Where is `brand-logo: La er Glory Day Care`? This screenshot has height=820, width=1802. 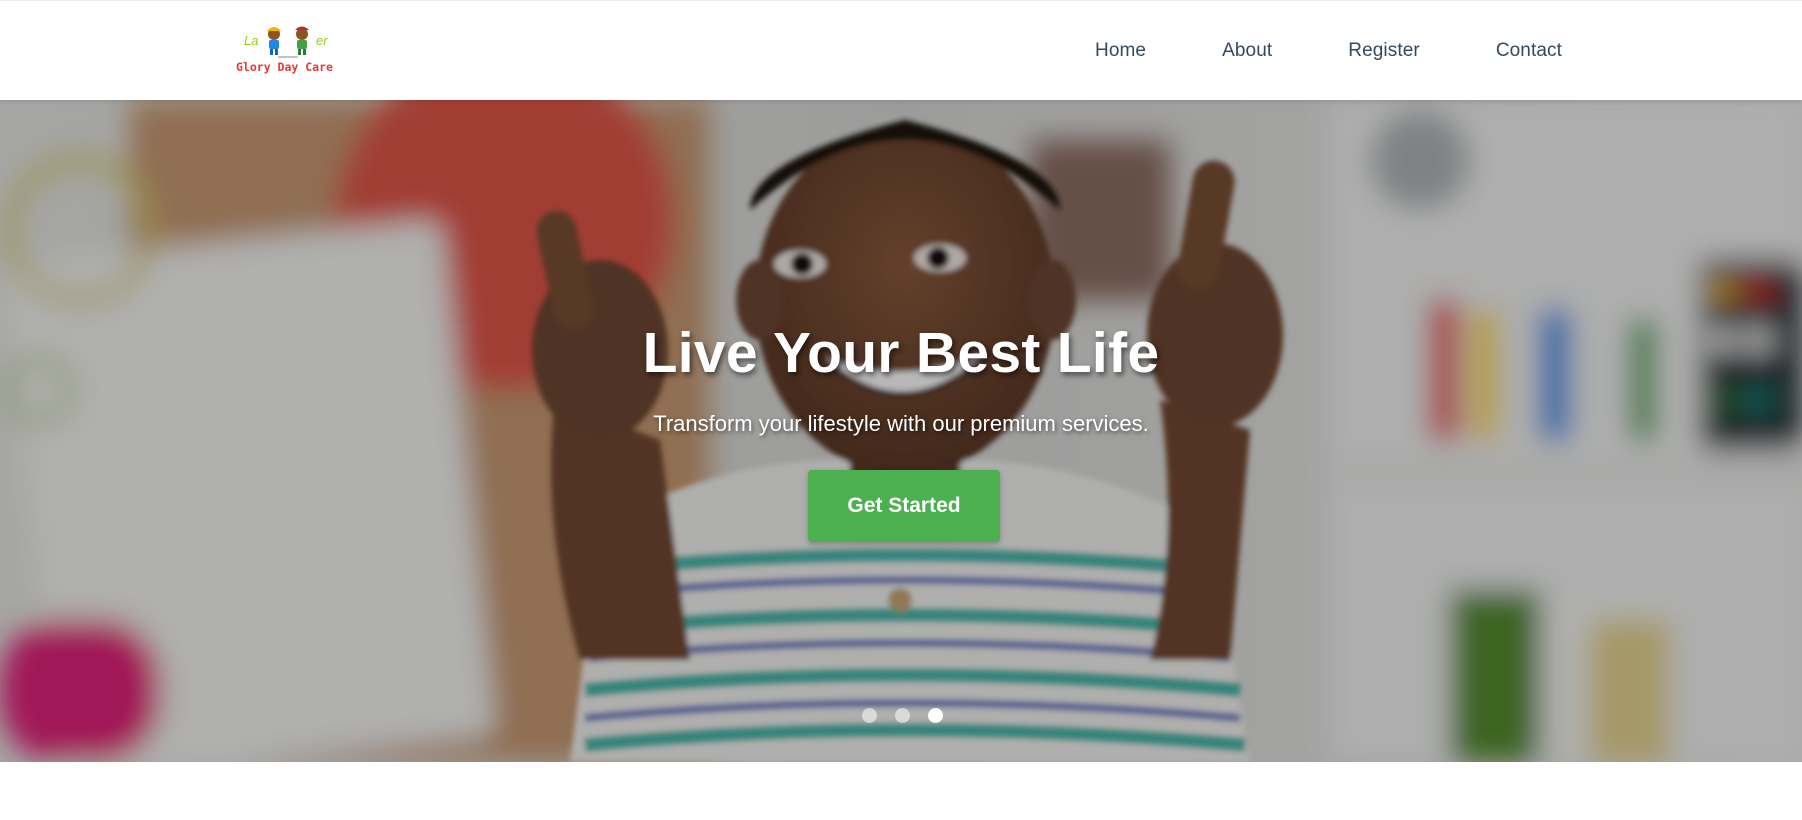
brand-logo: La er Glory Day Care is located at coordinates (290, 49).